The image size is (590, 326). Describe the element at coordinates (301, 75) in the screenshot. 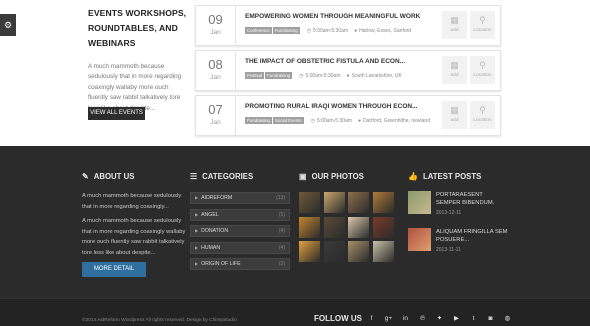

I see `clock-icon: ◷` at that location.